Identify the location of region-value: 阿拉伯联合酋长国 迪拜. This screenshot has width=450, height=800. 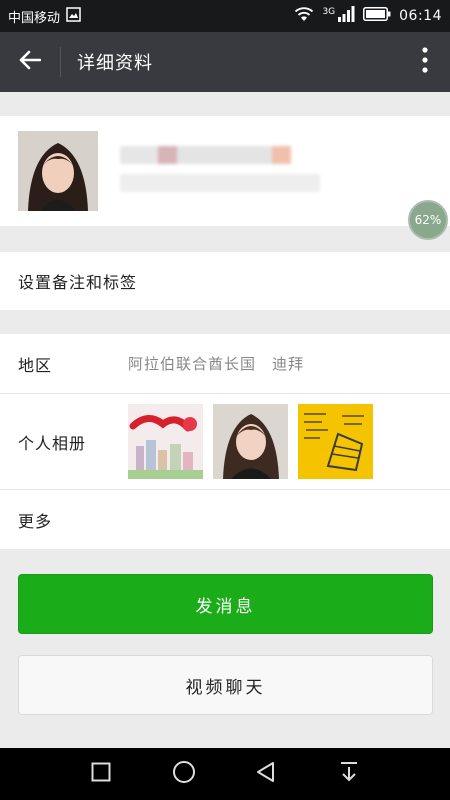
(216, 364).